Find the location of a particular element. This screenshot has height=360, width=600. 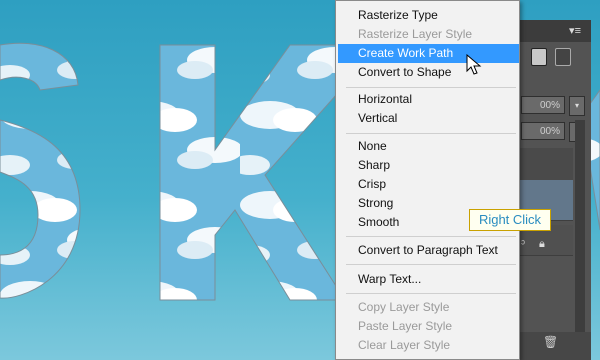

panel-menu-icon: ▾≡ is located at coordinates (575, 30).